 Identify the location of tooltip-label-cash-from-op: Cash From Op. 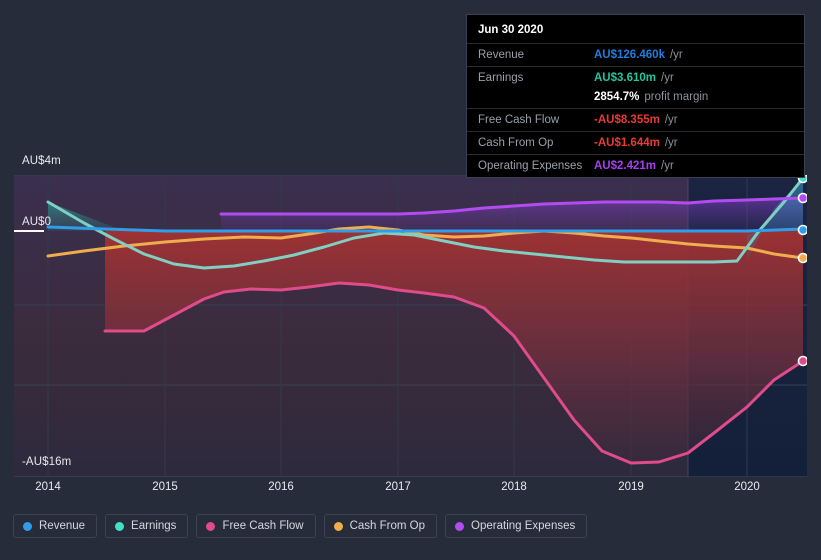
(516, 143).